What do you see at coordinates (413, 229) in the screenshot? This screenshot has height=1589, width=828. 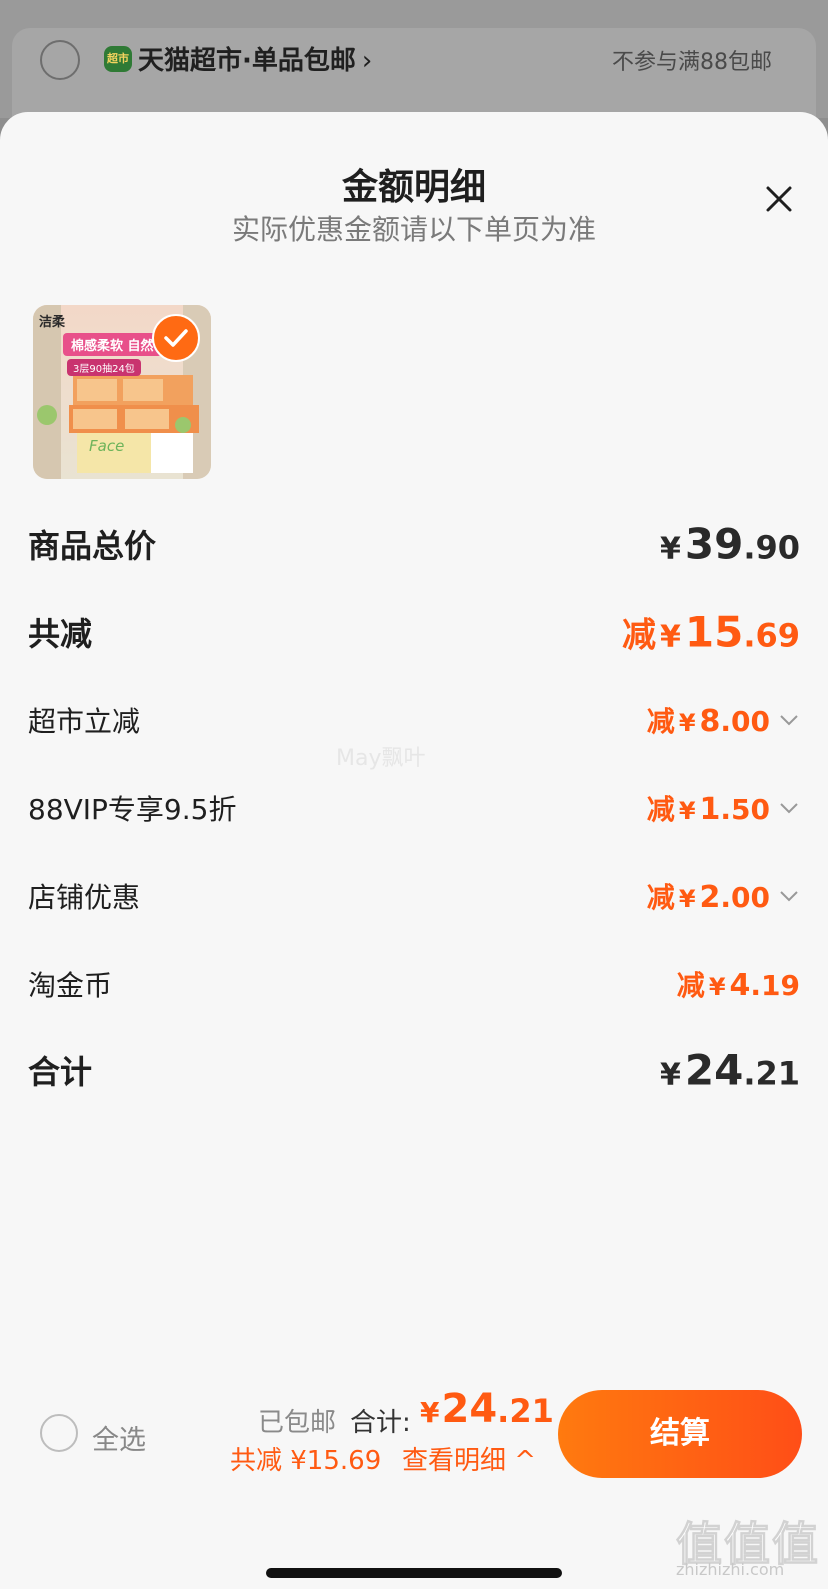 I see `sheet-subtitle: 实际优惠金额请以下单页为准` at bounding box center [413, 229].